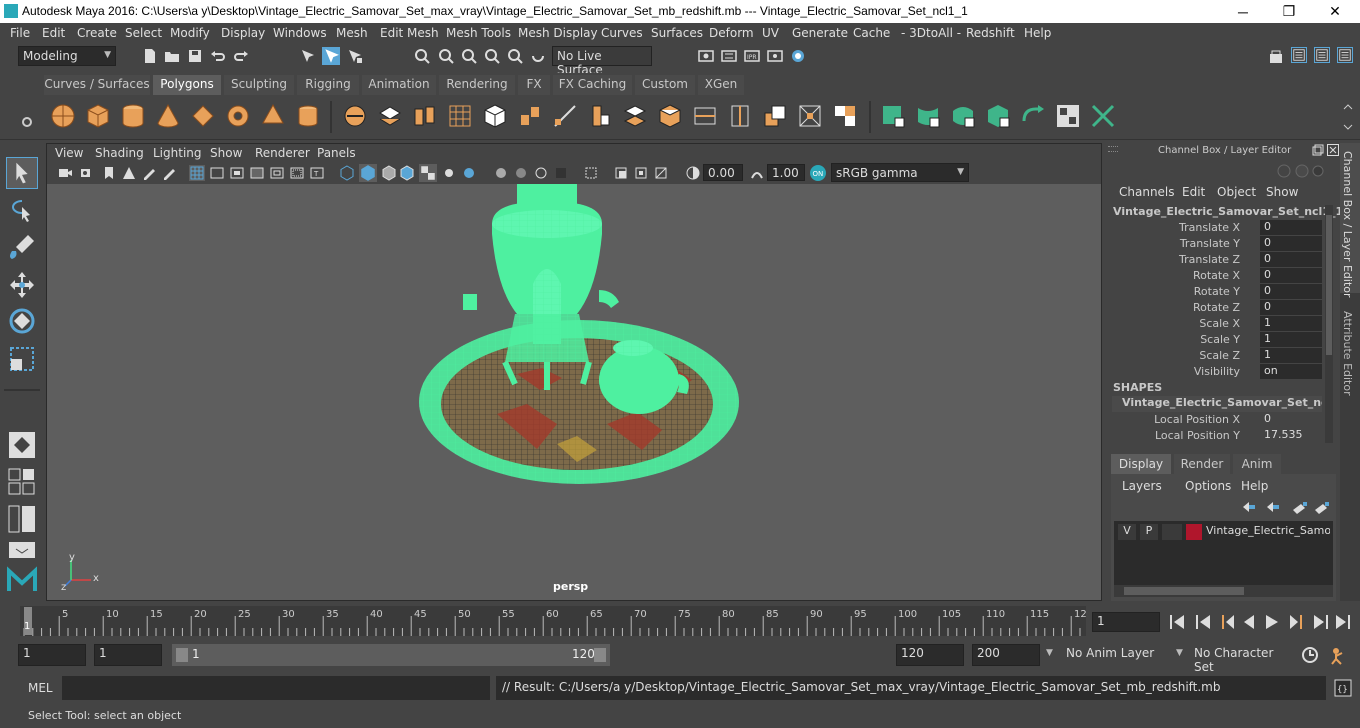 This screenshot has height=728, width=1360. I want to click on channel-visibility: Visibility on, so click(1219, 372).